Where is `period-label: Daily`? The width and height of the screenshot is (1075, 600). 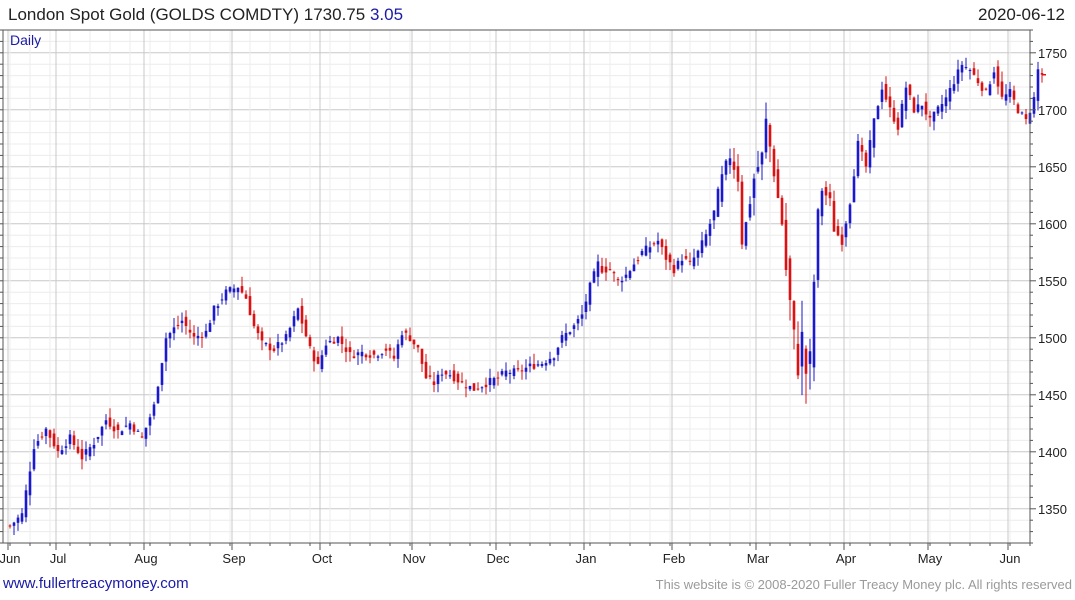 period-label: Daily is located at coordinates (25, 40).